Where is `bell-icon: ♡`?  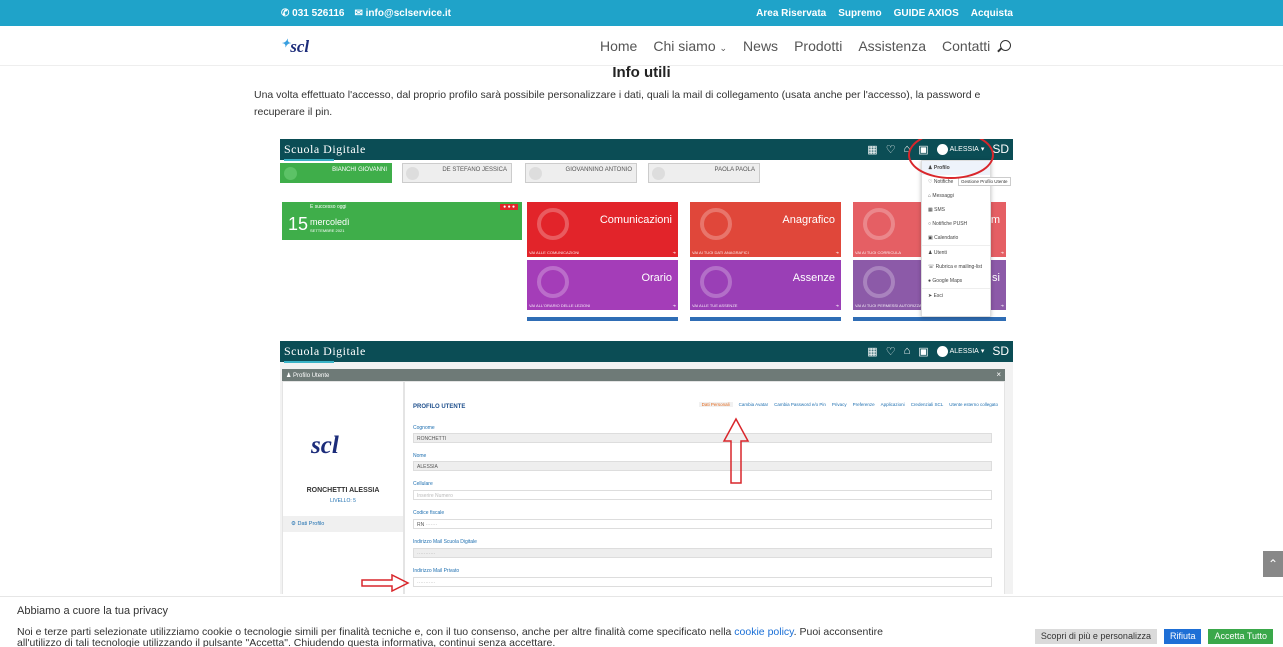 bell-icon: ♡ is located at coordinates (890, 149).